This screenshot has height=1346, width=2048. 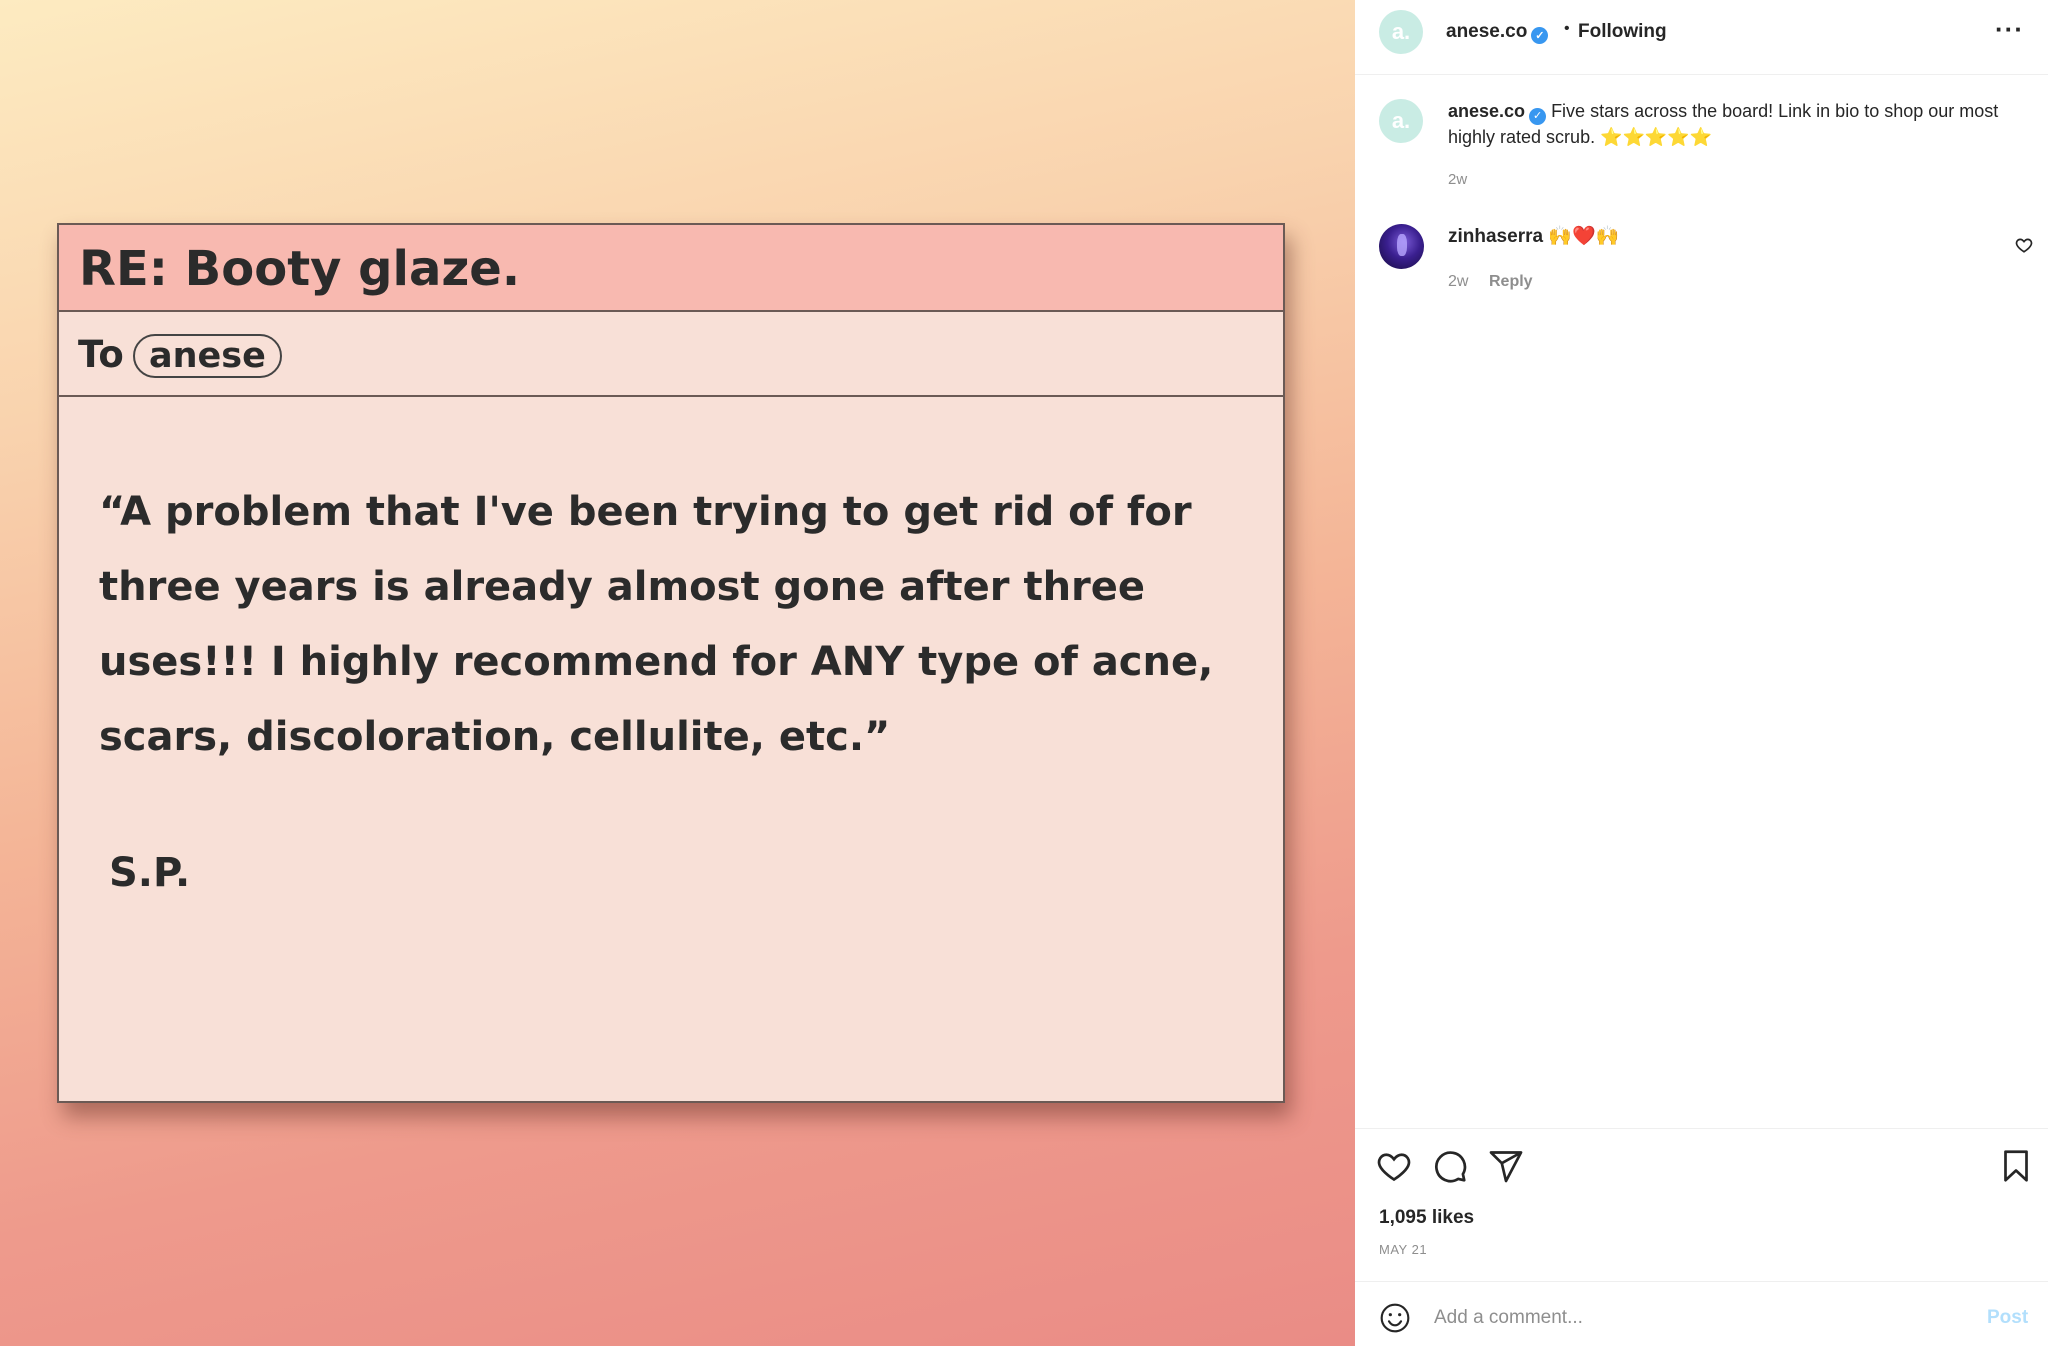 I want to click on avatar: a., so click(x=1401, y=32).